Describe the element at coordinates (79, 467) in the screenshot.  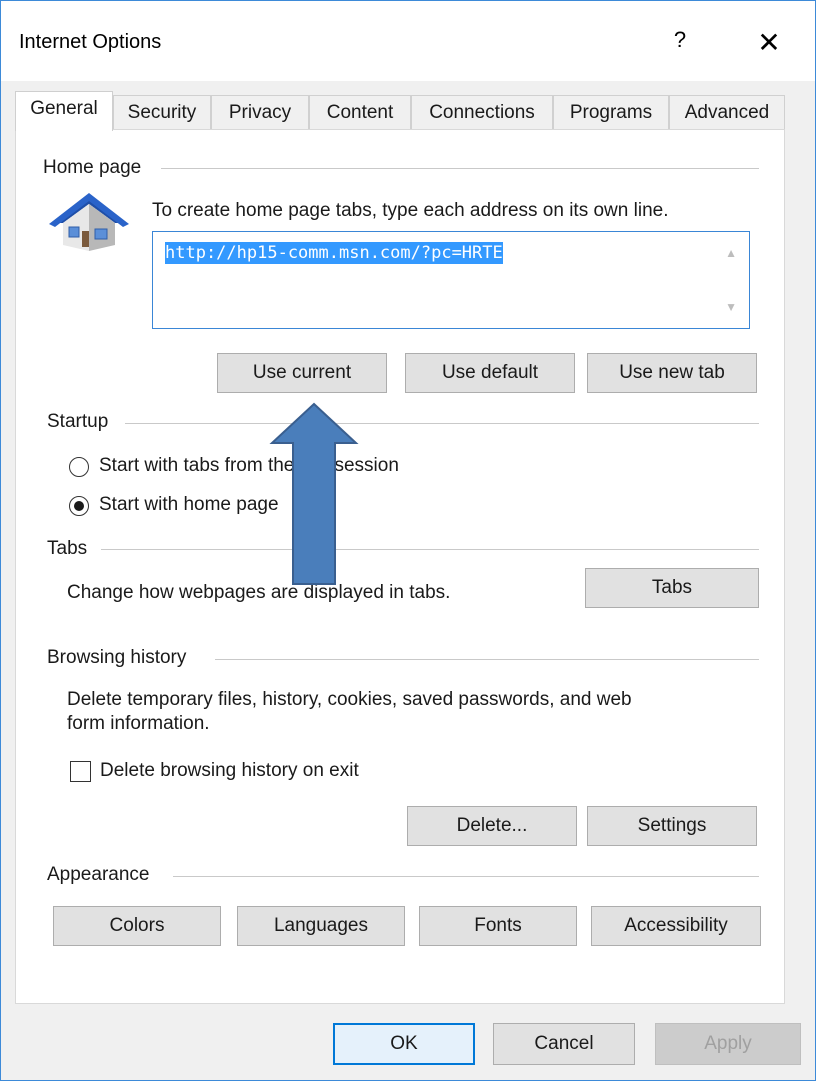
I see `startup-last-session-radio` at that location.